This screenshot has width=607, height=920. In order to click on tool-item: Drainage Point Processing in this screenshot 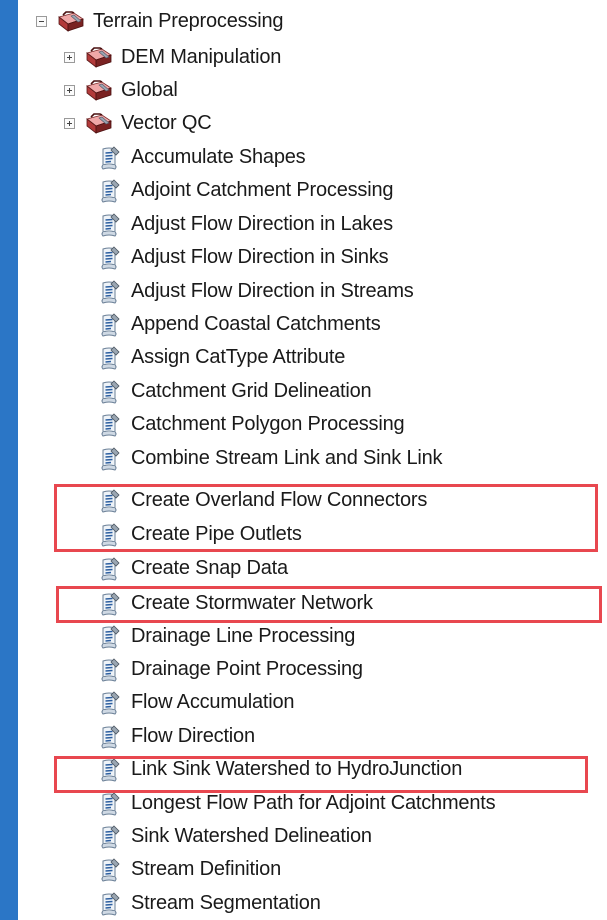, I will do `click(231, 669)`.